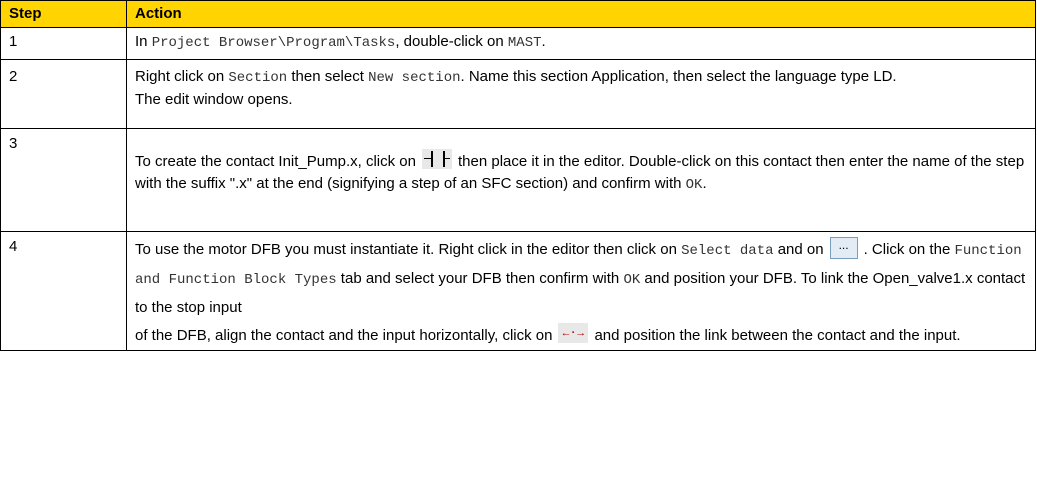  What do you see at coordinates (63, 94) in the screenshot?
I see `step-number: 2` at bounding box center [63, 94].